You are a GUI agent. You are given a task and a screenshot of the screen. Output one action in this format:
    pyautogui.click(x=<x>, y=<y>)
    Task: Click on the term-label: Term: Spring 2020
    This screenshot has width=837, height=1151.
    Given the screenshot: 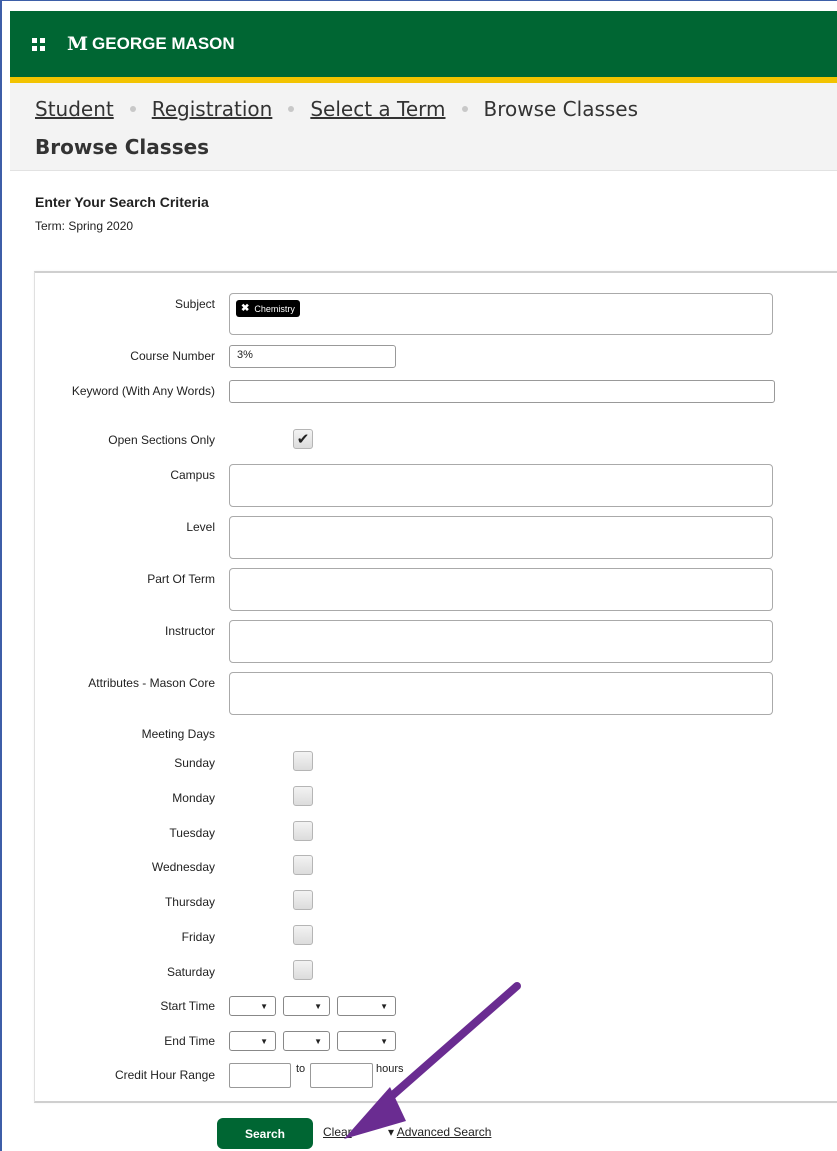 What is the action you would take?
    pyautogui.click(x=84, y=226)
    